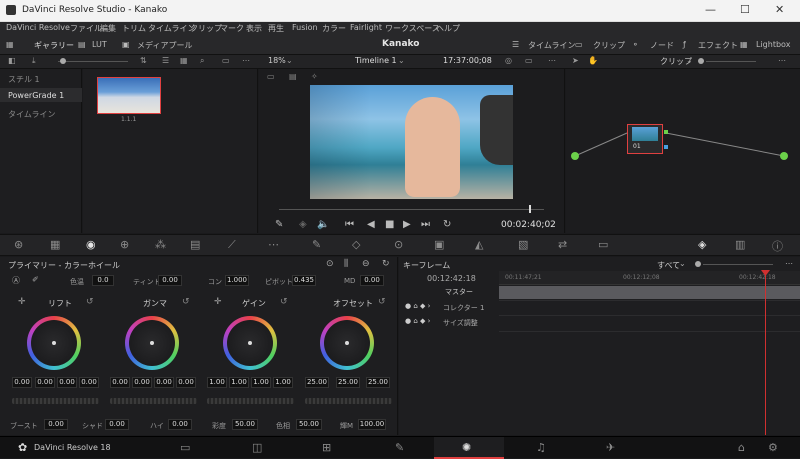 Image resolution: width=800 pixels, height=459 pixels. What do you see at coordinates (701, 61) in the screenshot?
I see `node-zoom-handle` at bounding box center [701, 61].